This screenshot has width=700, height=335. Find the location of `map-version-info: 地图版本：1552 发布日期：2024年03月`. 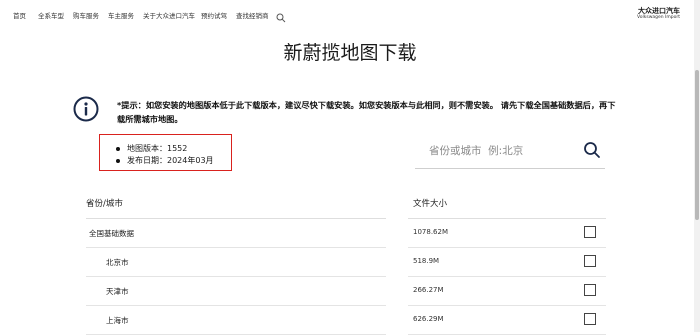

map-version-info: 地图版本：1552 发布日期：2024年03月 is located at coordinates (165, 152).